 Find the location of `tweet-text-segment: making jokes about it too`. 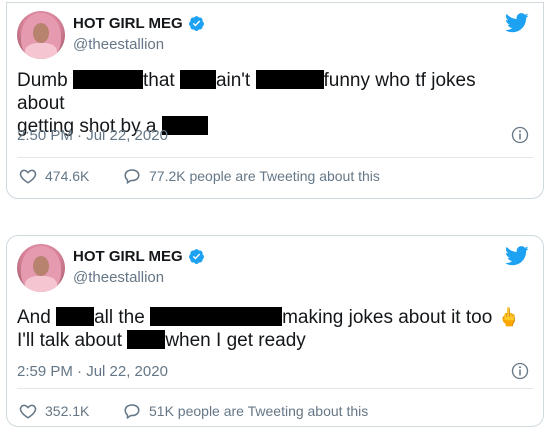

tweet-text-segment: making jokes about it too is located at coordinates (387, 317).